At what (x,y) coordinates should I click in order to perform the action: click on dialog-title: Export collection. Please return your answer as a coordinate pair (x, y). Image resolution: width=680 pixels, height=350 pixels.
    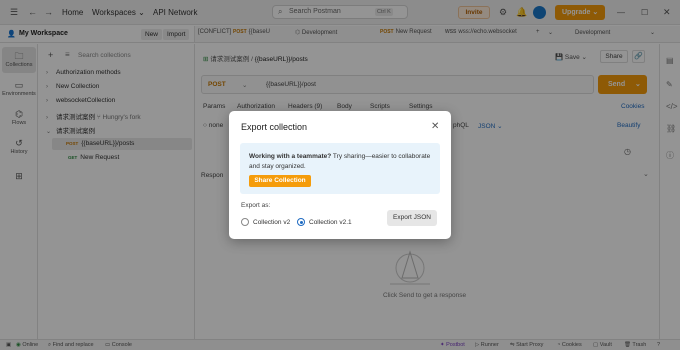
    Looking at the image, I should click on (274, 127).